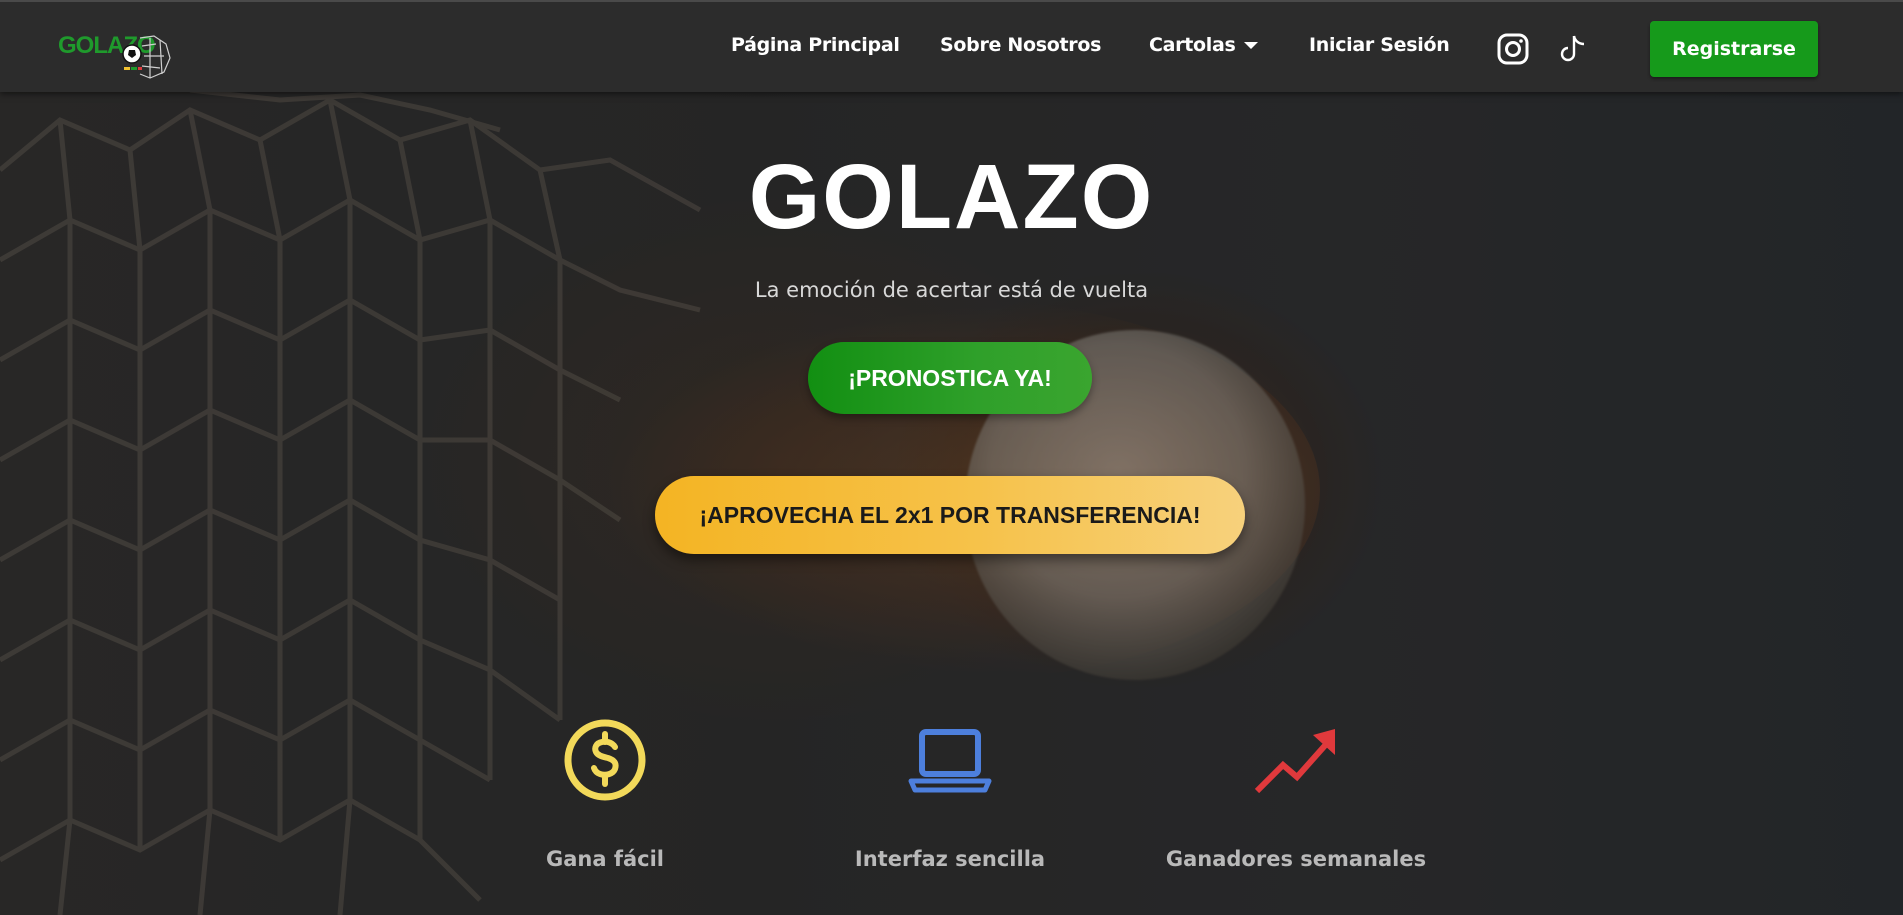  Describe the element at coordinates (1734, 49) in the screenshot. I see `register-button: Registrarse` at that location.